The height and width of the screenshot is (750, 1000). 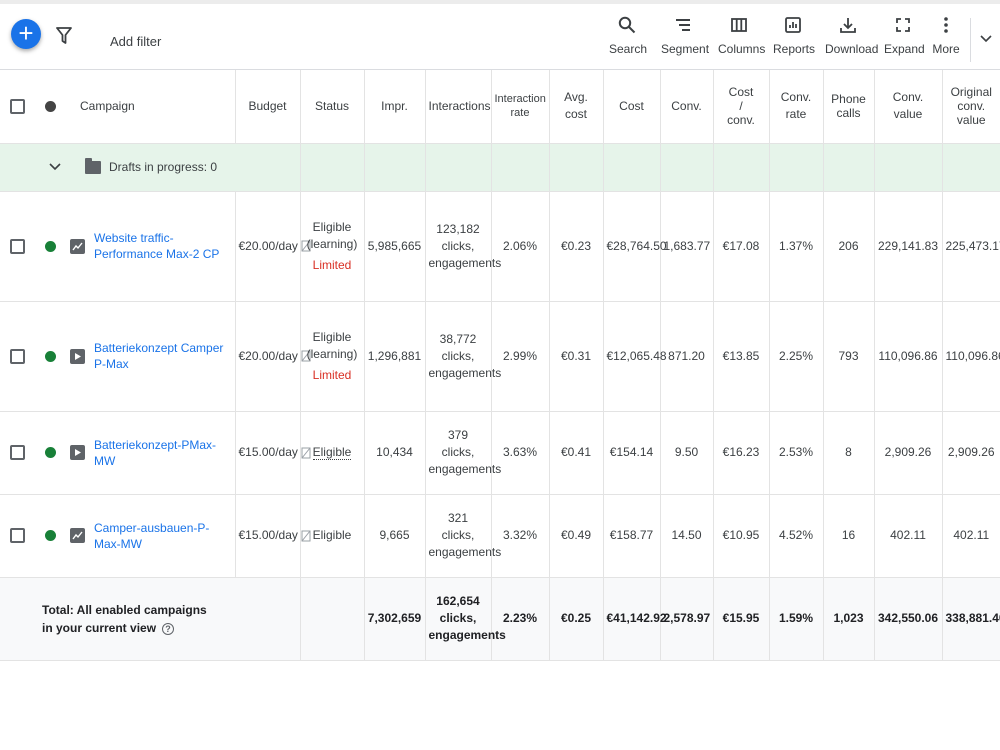 I want to click on columns-button: Columns, so click(x=741, y=42).